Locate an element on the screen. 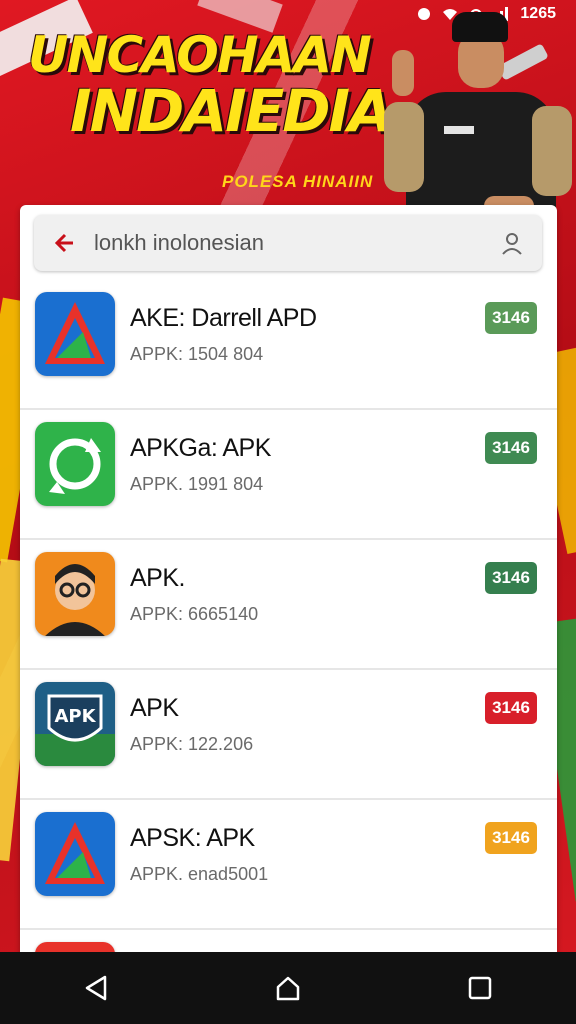 The width and height of the screenshot is (576, 1024). app-subtitle: APPK: 122.206 is located at coordinates (192, 744).